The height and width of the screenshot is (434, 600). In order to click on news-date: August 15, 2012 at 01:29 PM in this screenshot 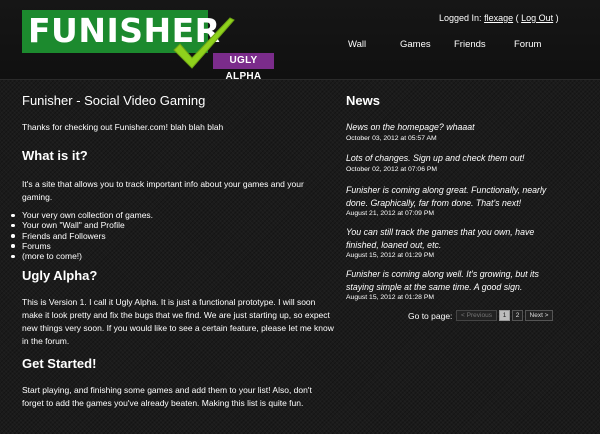, I will do `click(390, 255)`.